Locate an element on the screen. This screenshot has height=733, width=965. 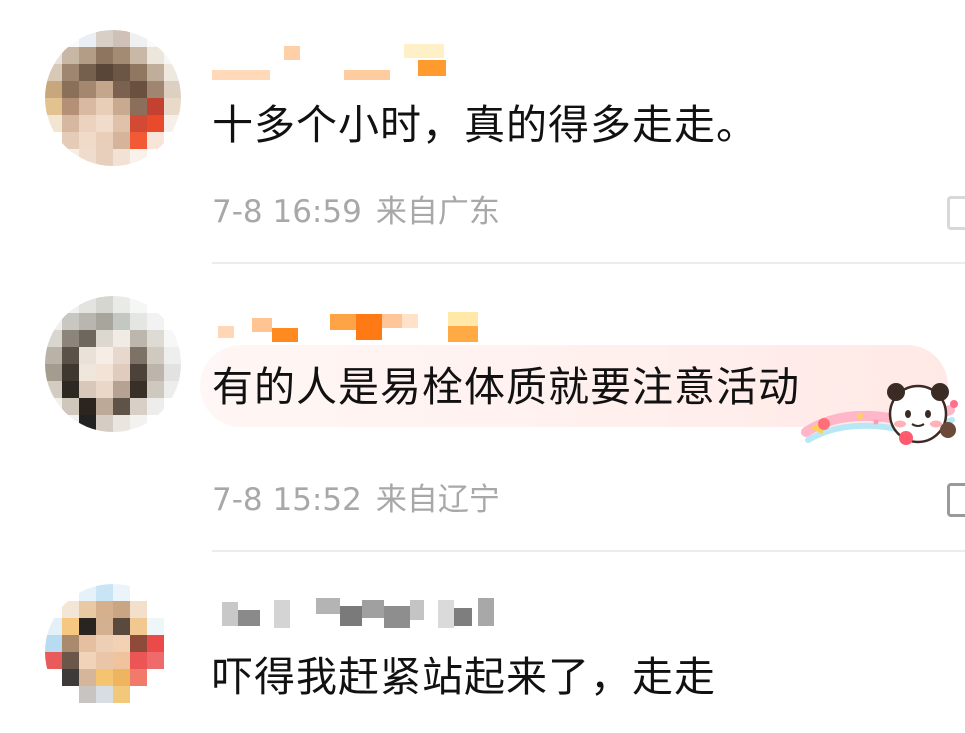
comment-location: 来自广东 is located at coordinates (437, 212).